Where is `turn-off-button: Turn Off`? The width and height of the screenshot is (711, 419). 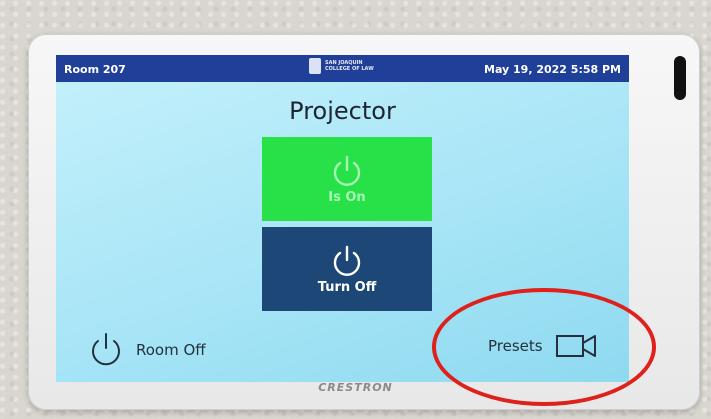
turn-off-button: Turn Off is located at coordinates (347, 269).